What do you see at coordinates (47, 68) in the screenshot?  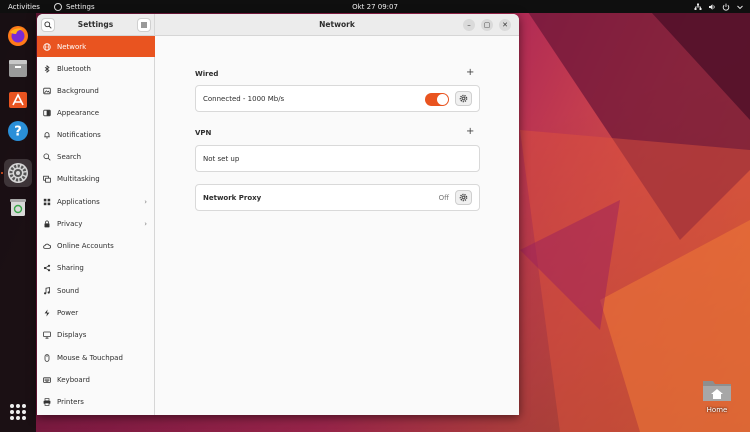 I see `bluetooth-icon` at bounding box center [47, 68].